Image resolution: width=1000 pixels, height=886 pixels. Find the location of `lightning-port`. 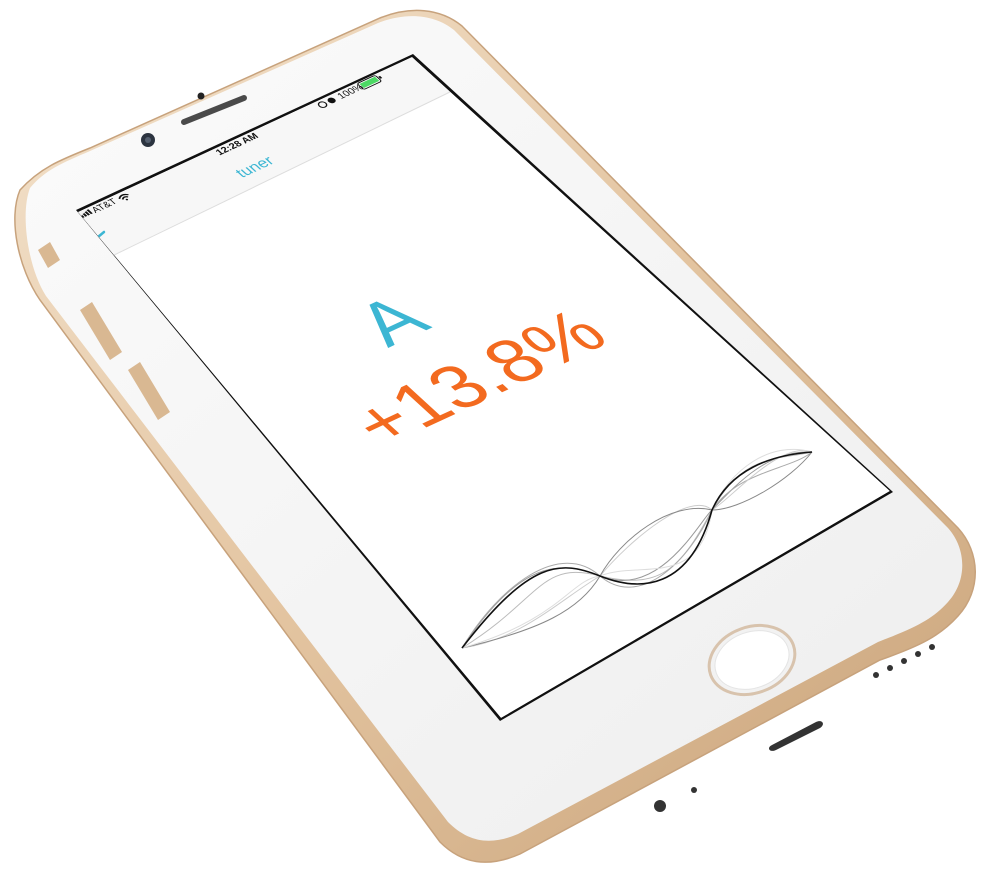

lightning-port is located at coordinates (796, 736).